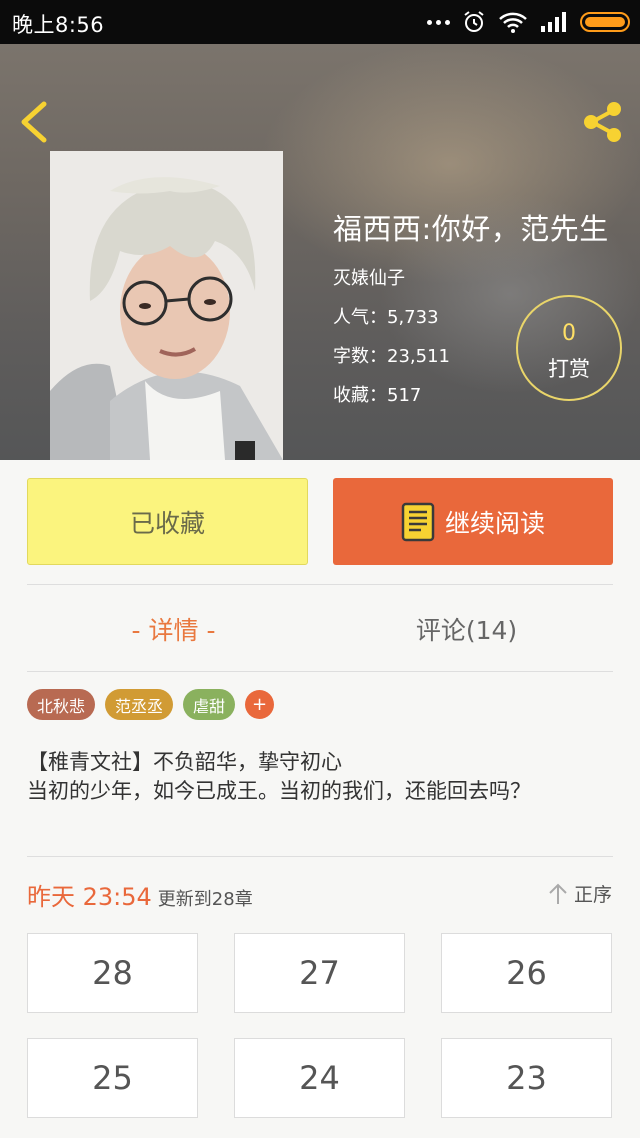 The width and height of the screenshot is (640, 1138). Describe the element at coordinates (569, 369) in the screenshot. I see `tip-label: 打赏` at that location.